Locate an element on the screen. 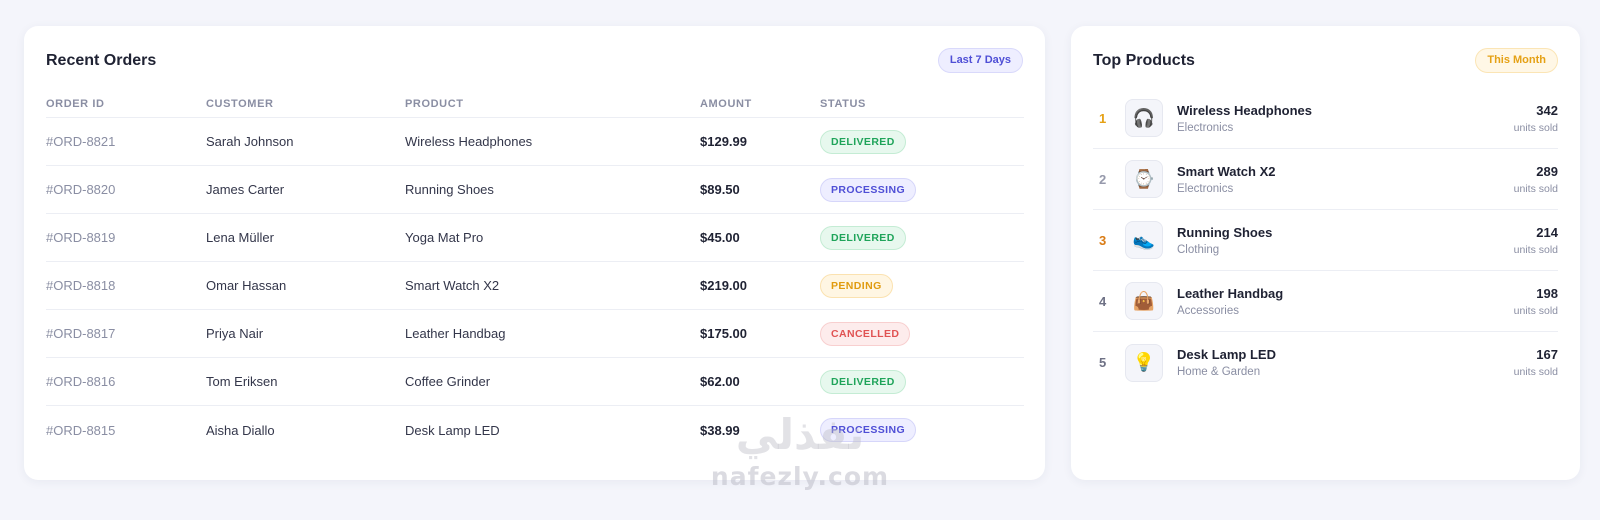 The height and width of the screenshot is (520, 1600). product-sales: 198 units sold is located at coordinates (1536, 301).